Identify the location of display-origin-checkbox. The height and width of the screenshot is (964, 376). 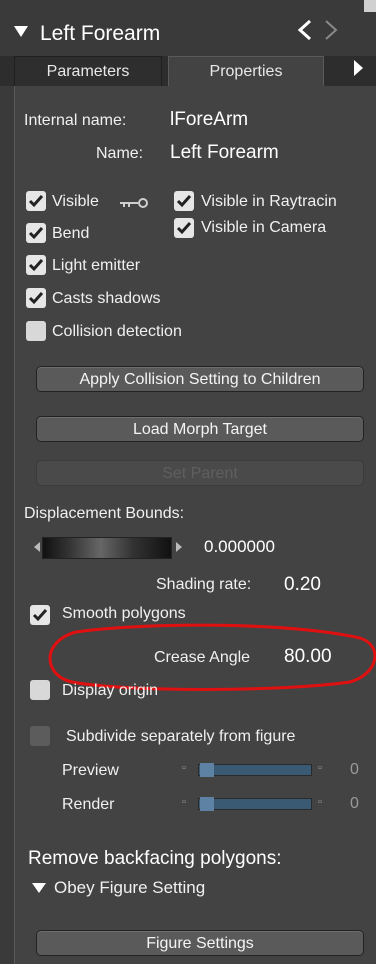
(40, 690).